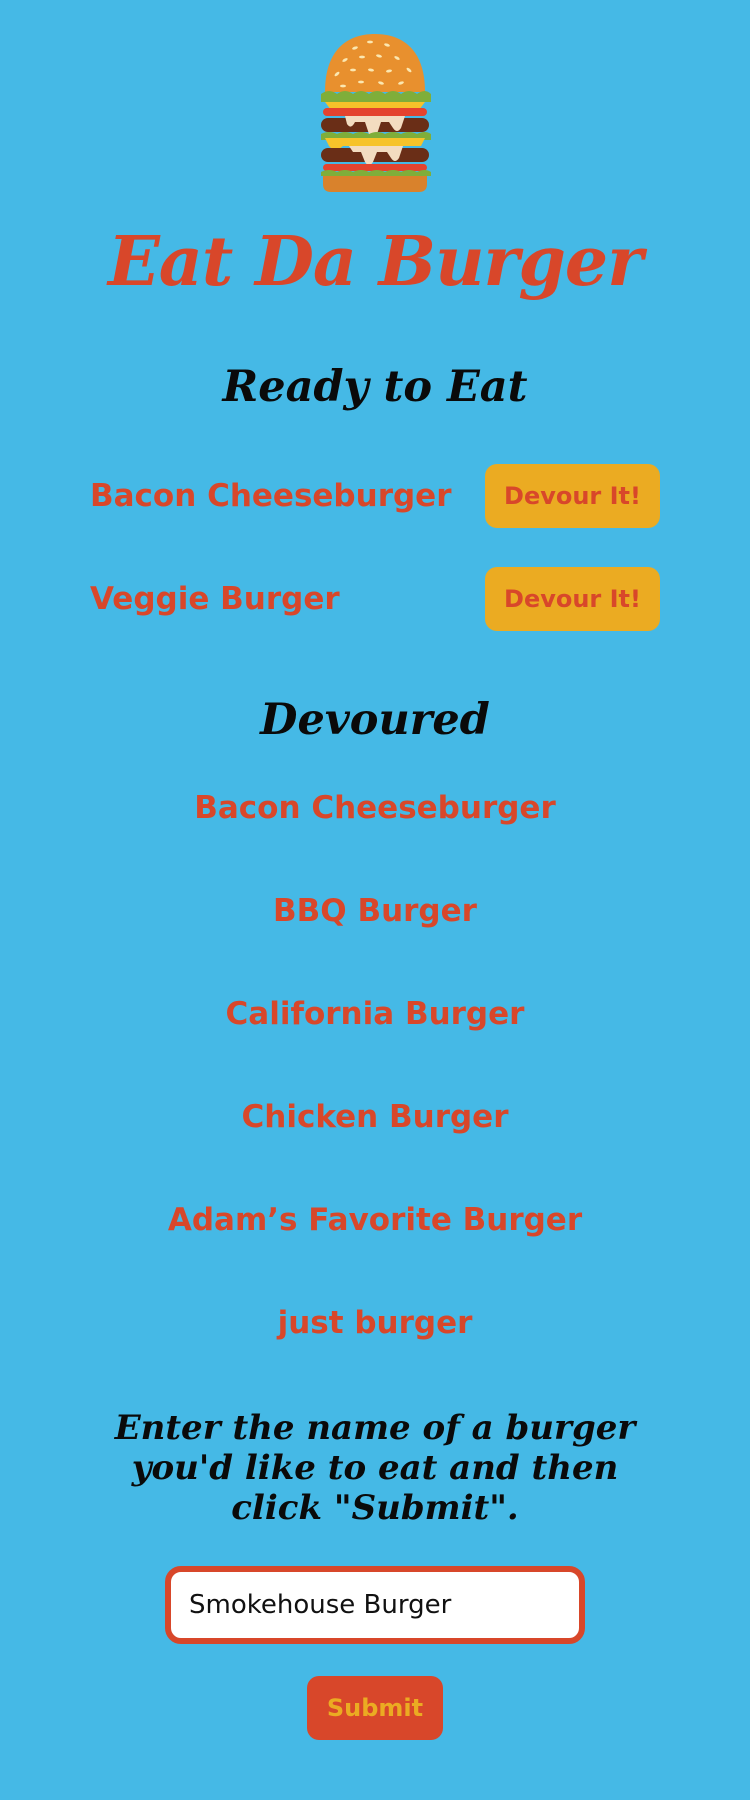 The image size is (750, 1800). Describe the element at coordinates (375, 808) in the screenshot. I see `devoured-burger-item: Bacon Cheeseburger` at that location.